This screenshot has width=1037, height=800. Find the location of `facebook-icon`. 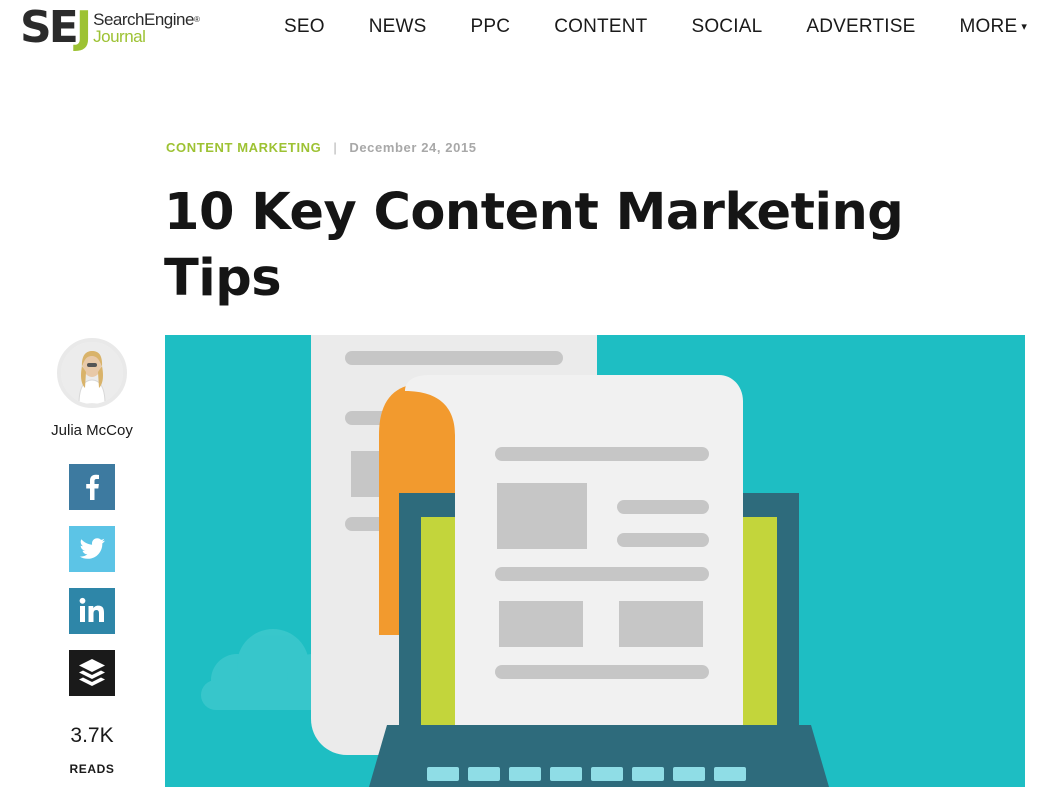

facebook-icon is located at coordinates (92, 487).